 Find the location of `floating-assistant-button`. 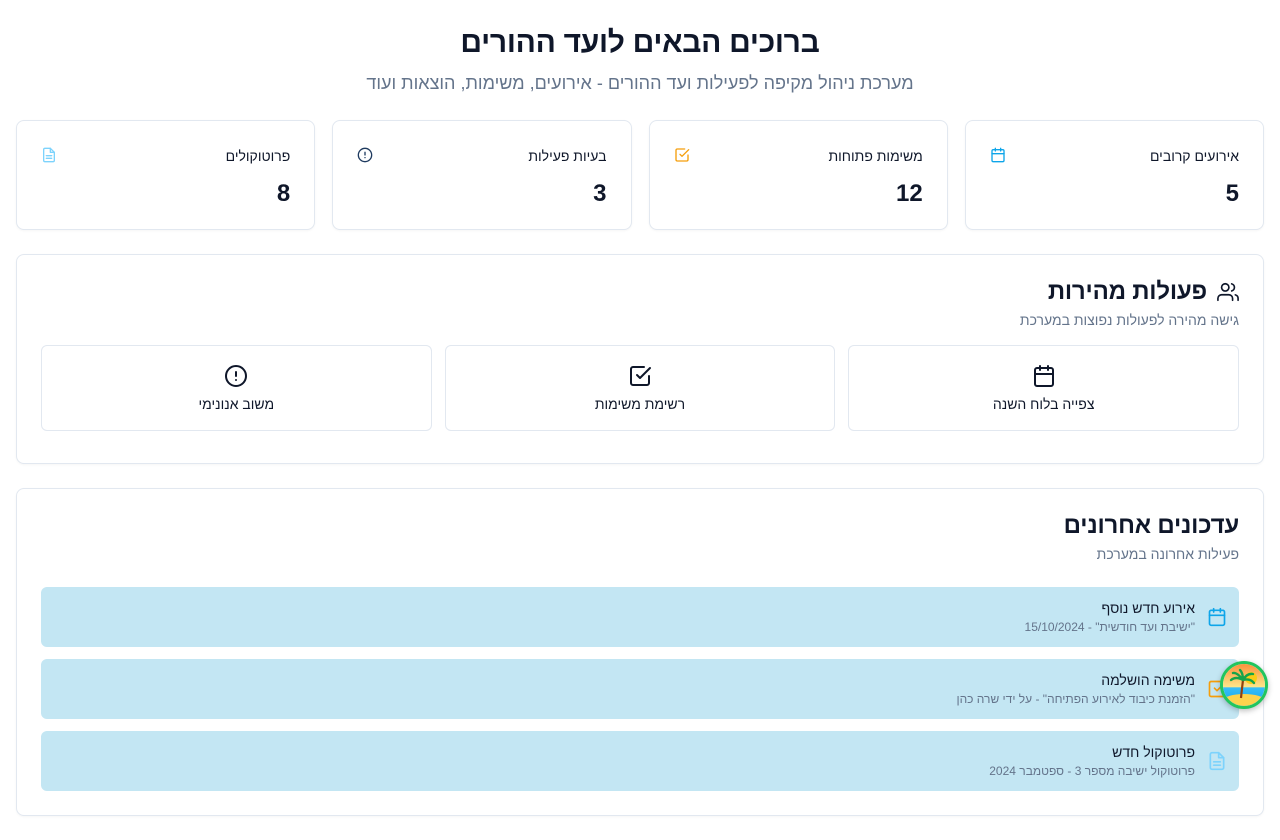

floating-assistant-button is located at coordinates (1244, 685).